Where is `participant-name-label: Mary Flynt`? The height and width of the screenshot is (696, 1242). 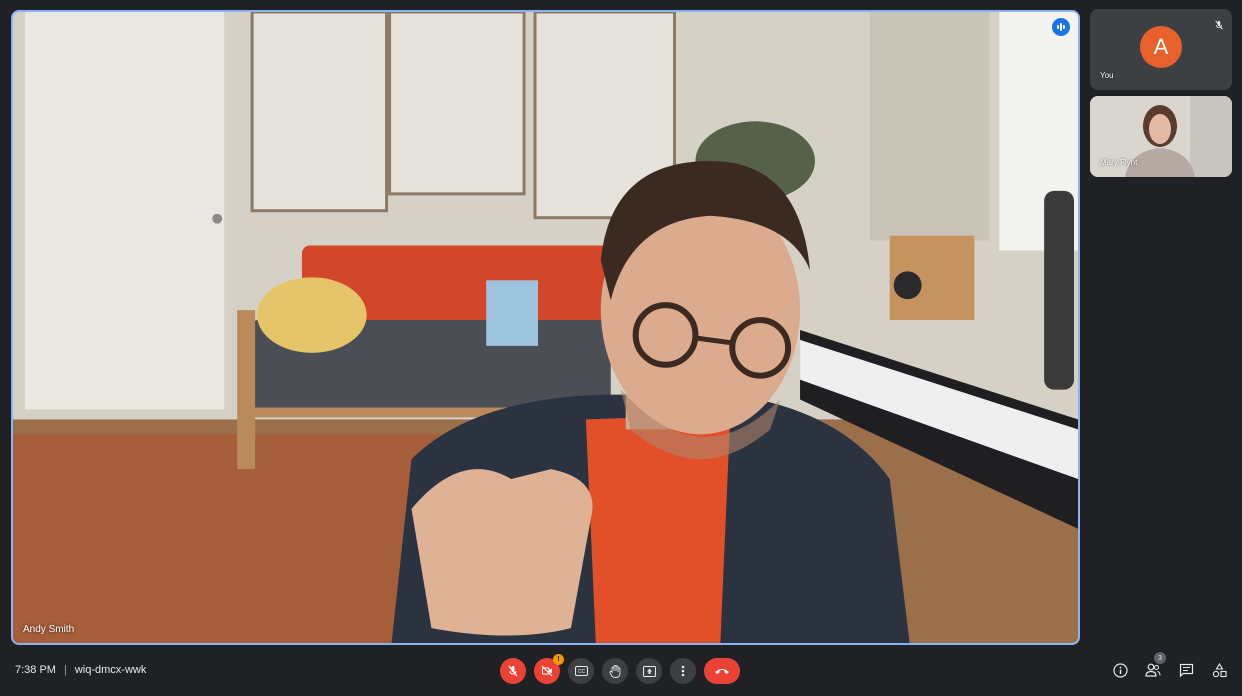 participant-name-label: Mary Flynt is located at coordinates (1119, 162).